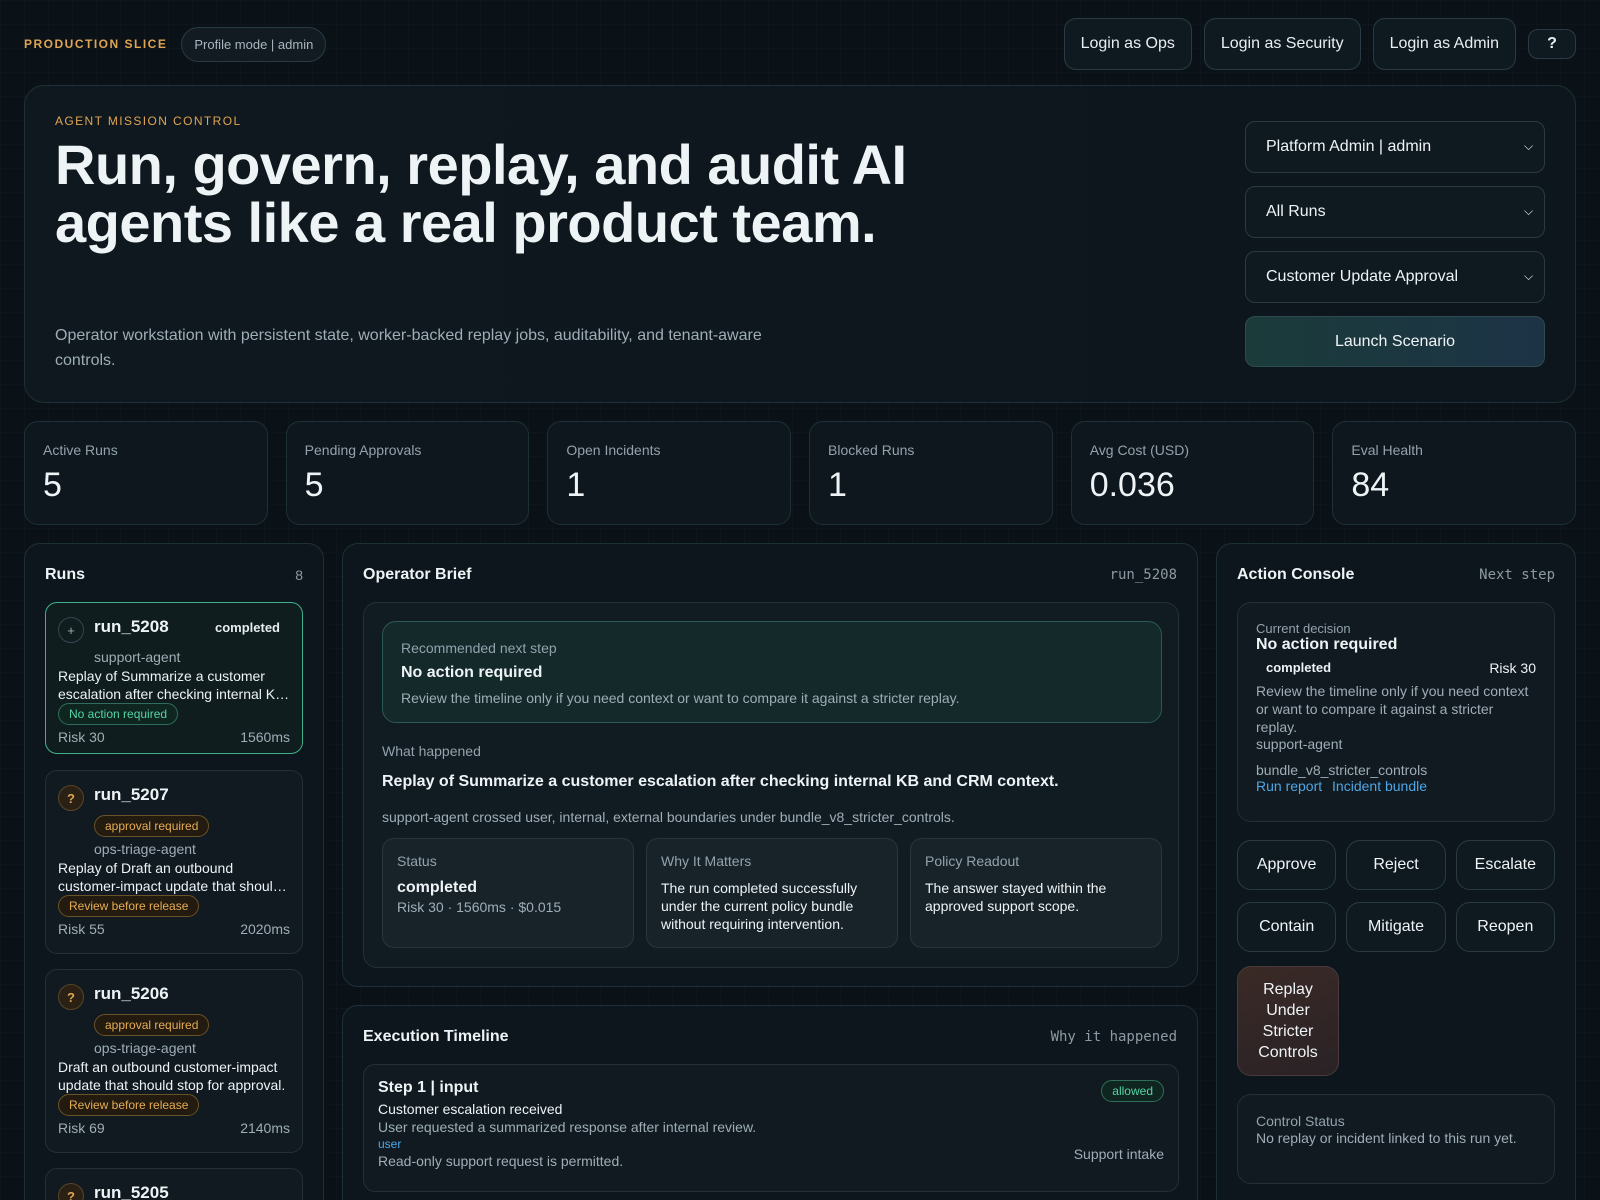  I want to click on what-happened-label: What happened, so click(431, 751).